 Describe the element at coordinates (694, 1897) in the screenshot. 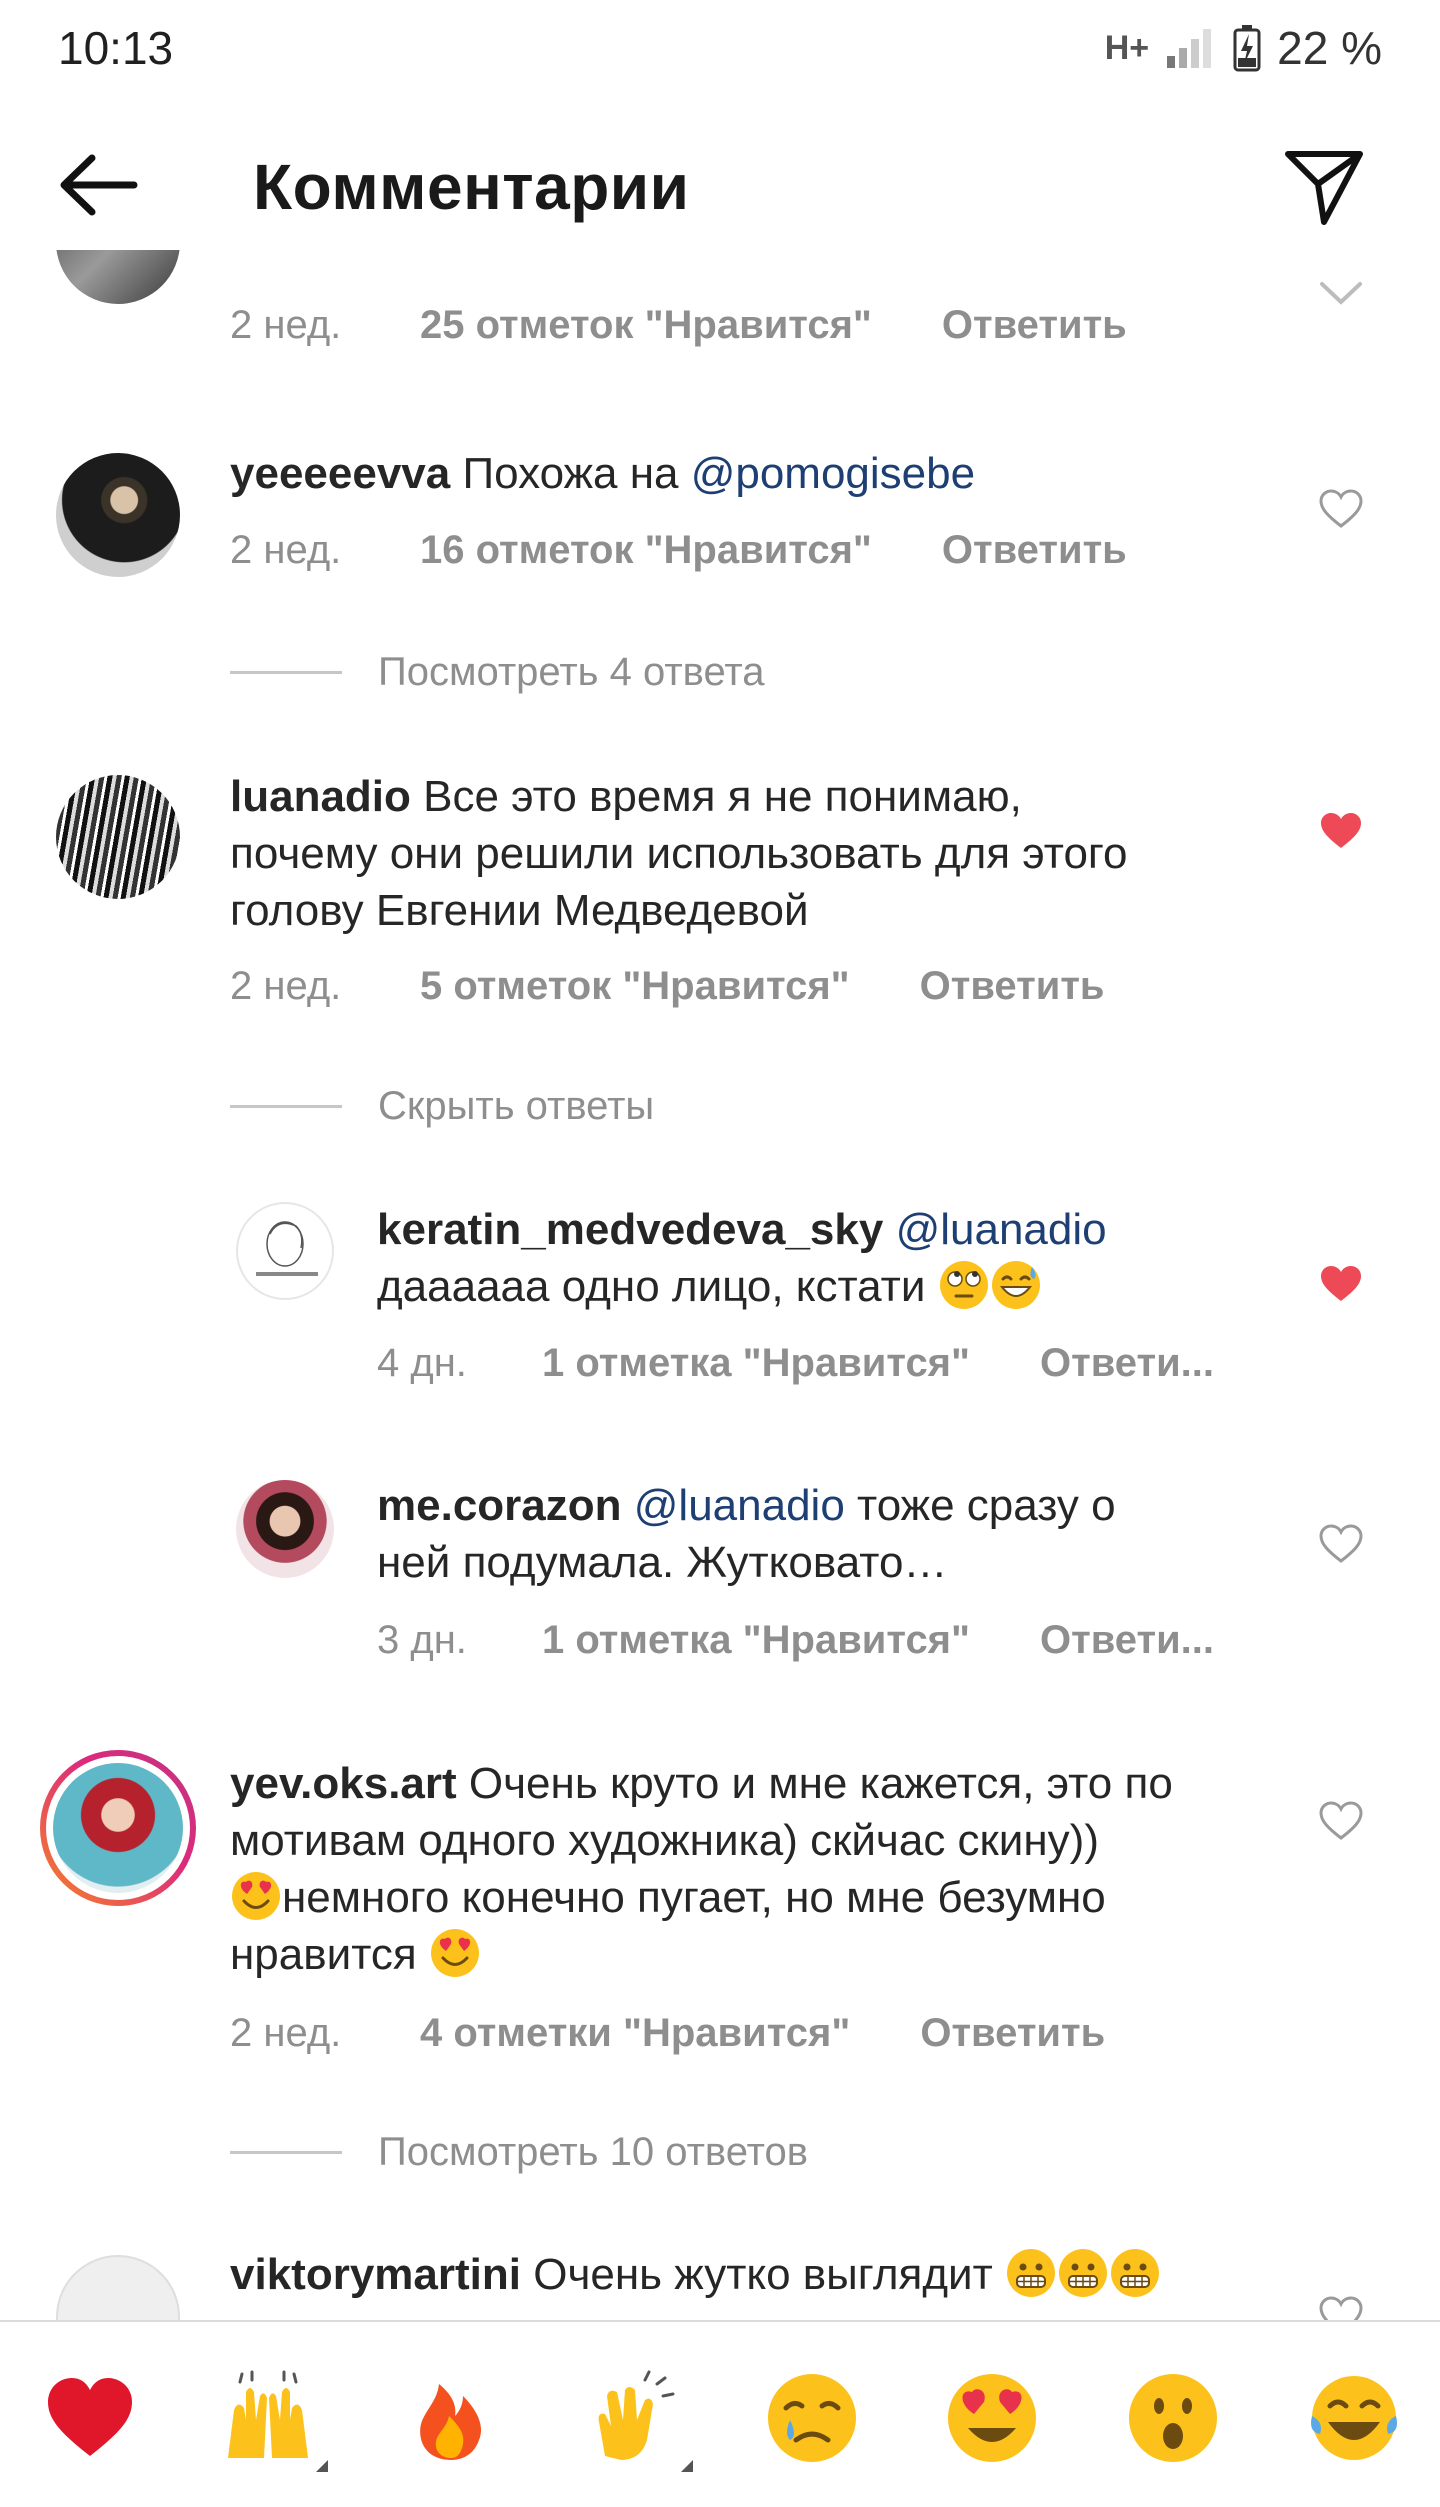

I see `comment-body: немного конечно пугает, но мне безумно` at that location.